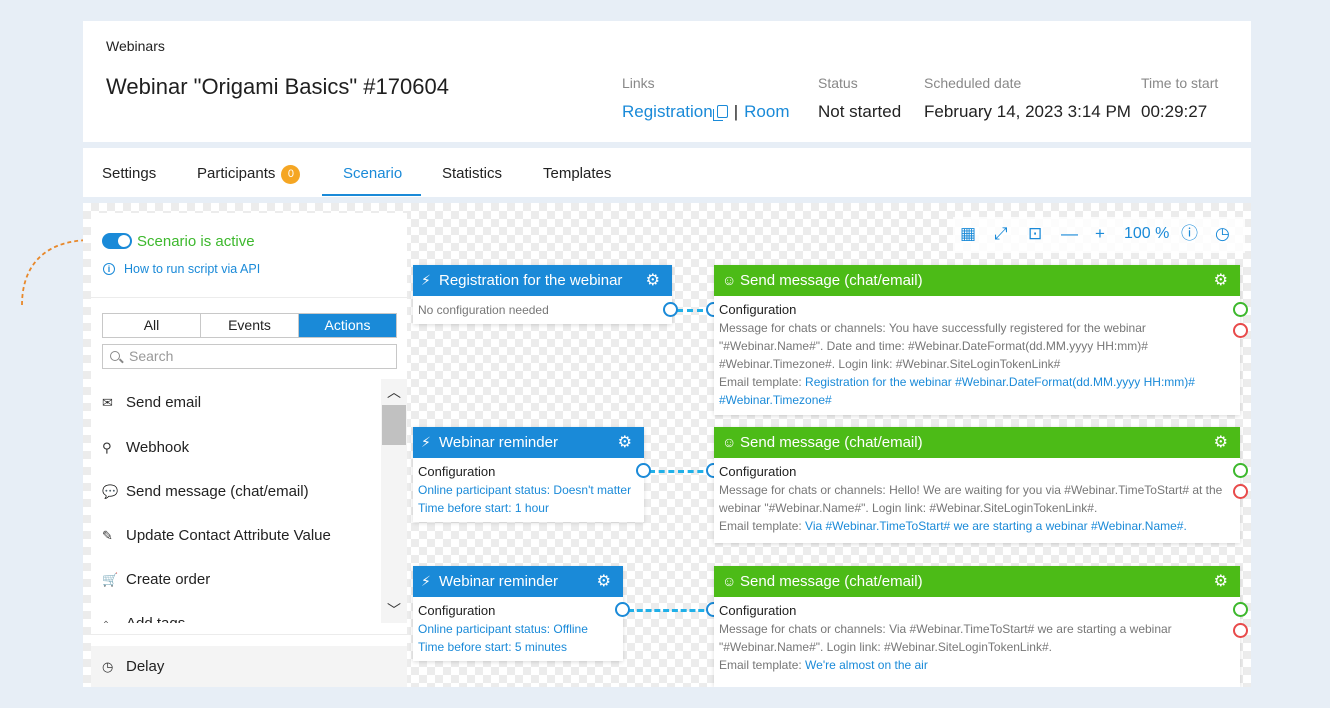  Describe the element at coordinates (1001, 234) in the screenshot. I see `fullscreen-icon: ⤢` at that location.